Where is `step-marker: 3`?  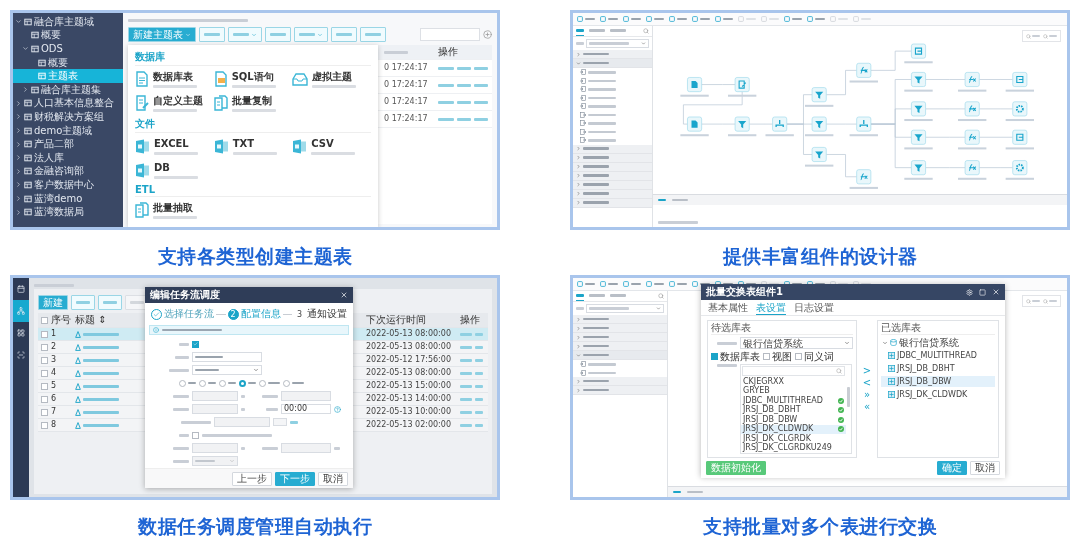 step-marker: 3 is located at coordinates (299, 314).